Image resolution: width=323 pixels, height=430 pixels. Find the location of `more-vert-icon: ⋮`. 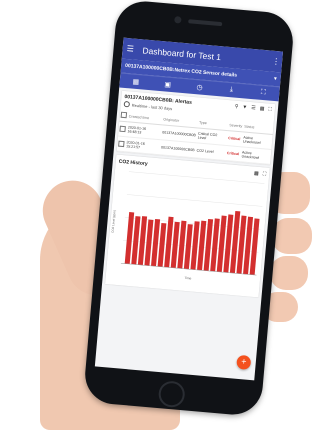

more-vert-icon: ⋮ is located at coordinates (276, 62).